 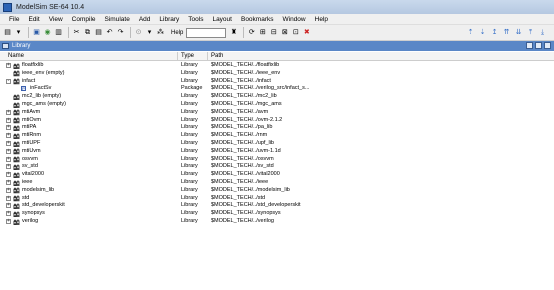 What do you see at coordinates (547, 45) in the screenshot?
I see `panel-close-icon` at bounding box center [547, 45].